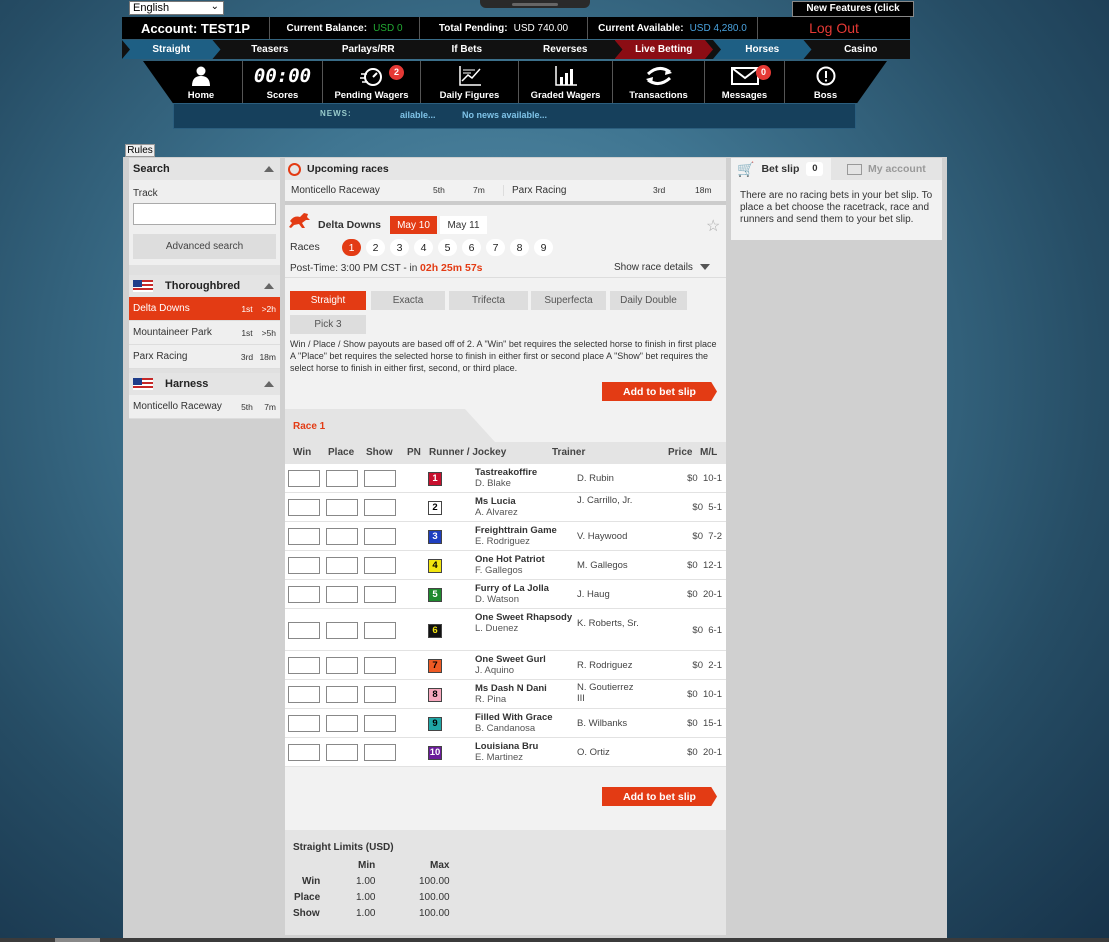 The height and width of the screenshot is (942, 1109). What do you see at coordinates (371, 82) in the screenshot?
I see `pending-wagers-button: Pending Wagers 2` at bounding box center [371, 82].